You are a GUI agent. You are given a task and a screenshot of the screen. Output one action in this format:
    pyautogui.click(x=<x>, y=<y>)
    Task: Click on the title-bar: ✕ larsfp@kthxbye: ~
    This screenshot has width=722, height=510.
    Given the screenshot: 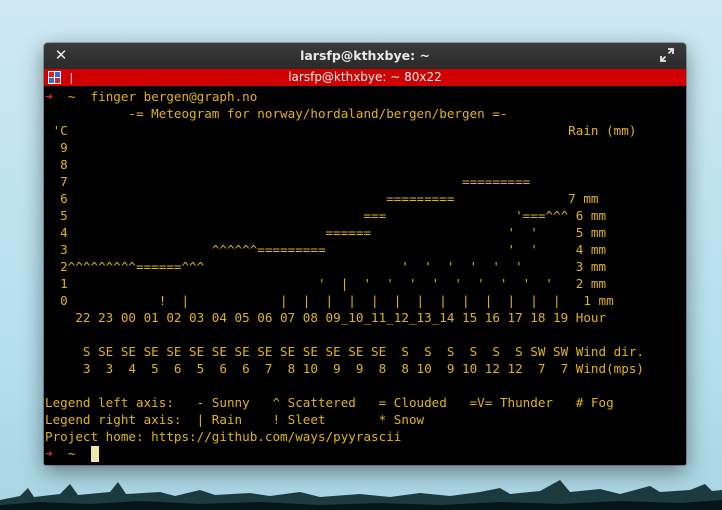 What is the action you would take?
    pyautogui.click(x=365, y=56)
    